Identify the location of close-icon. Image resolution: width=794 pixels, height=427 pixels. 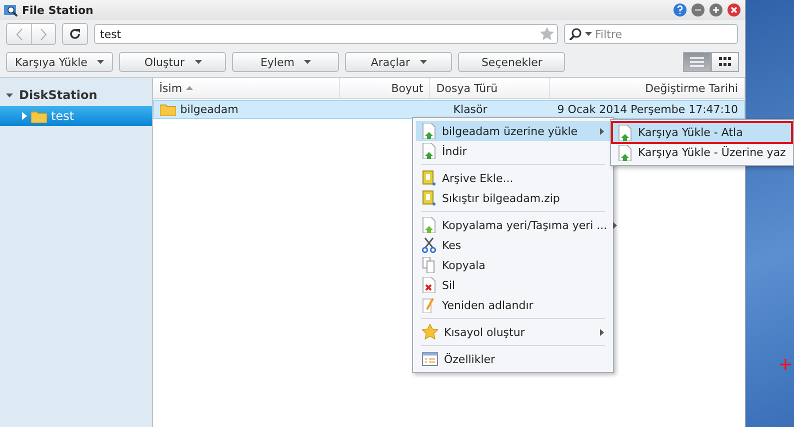
(734, 10).